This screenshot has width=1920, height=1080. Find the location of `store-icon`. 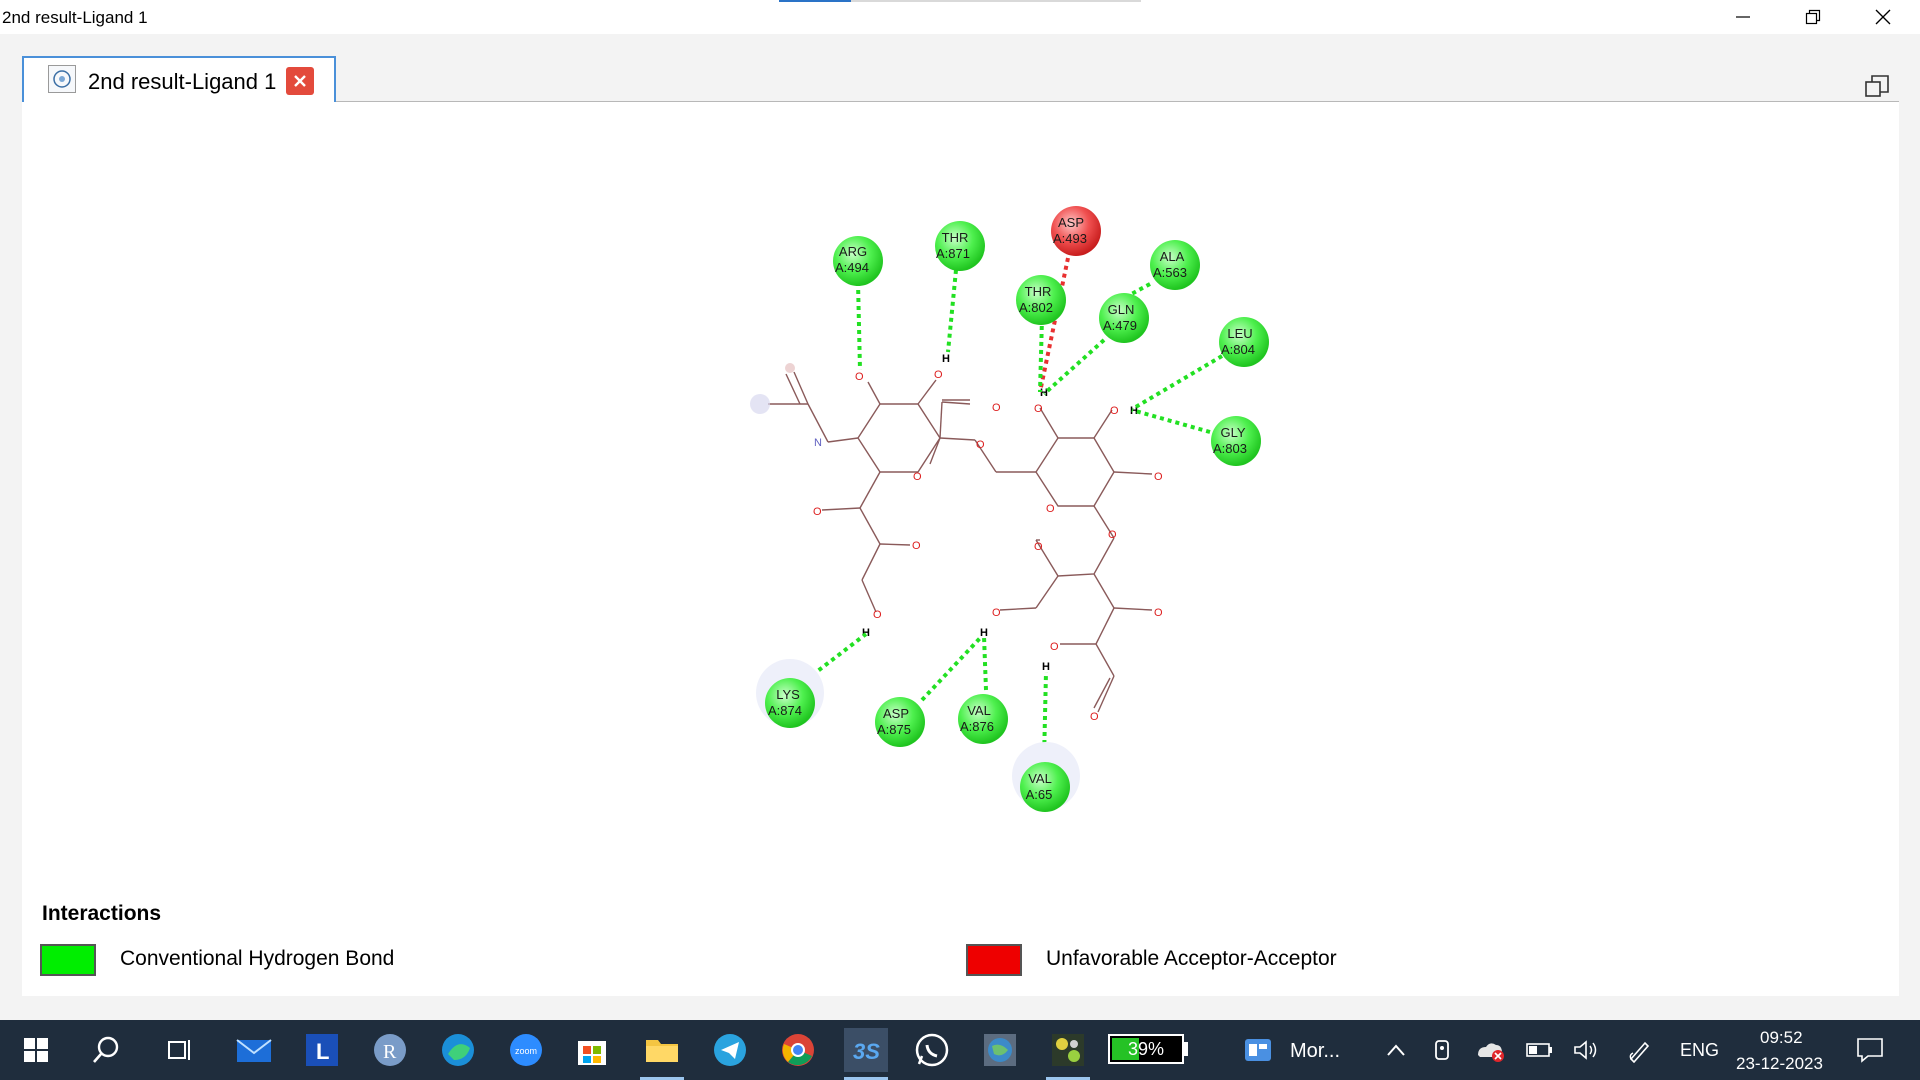

store-icon is located at coordinates (592, 1050).